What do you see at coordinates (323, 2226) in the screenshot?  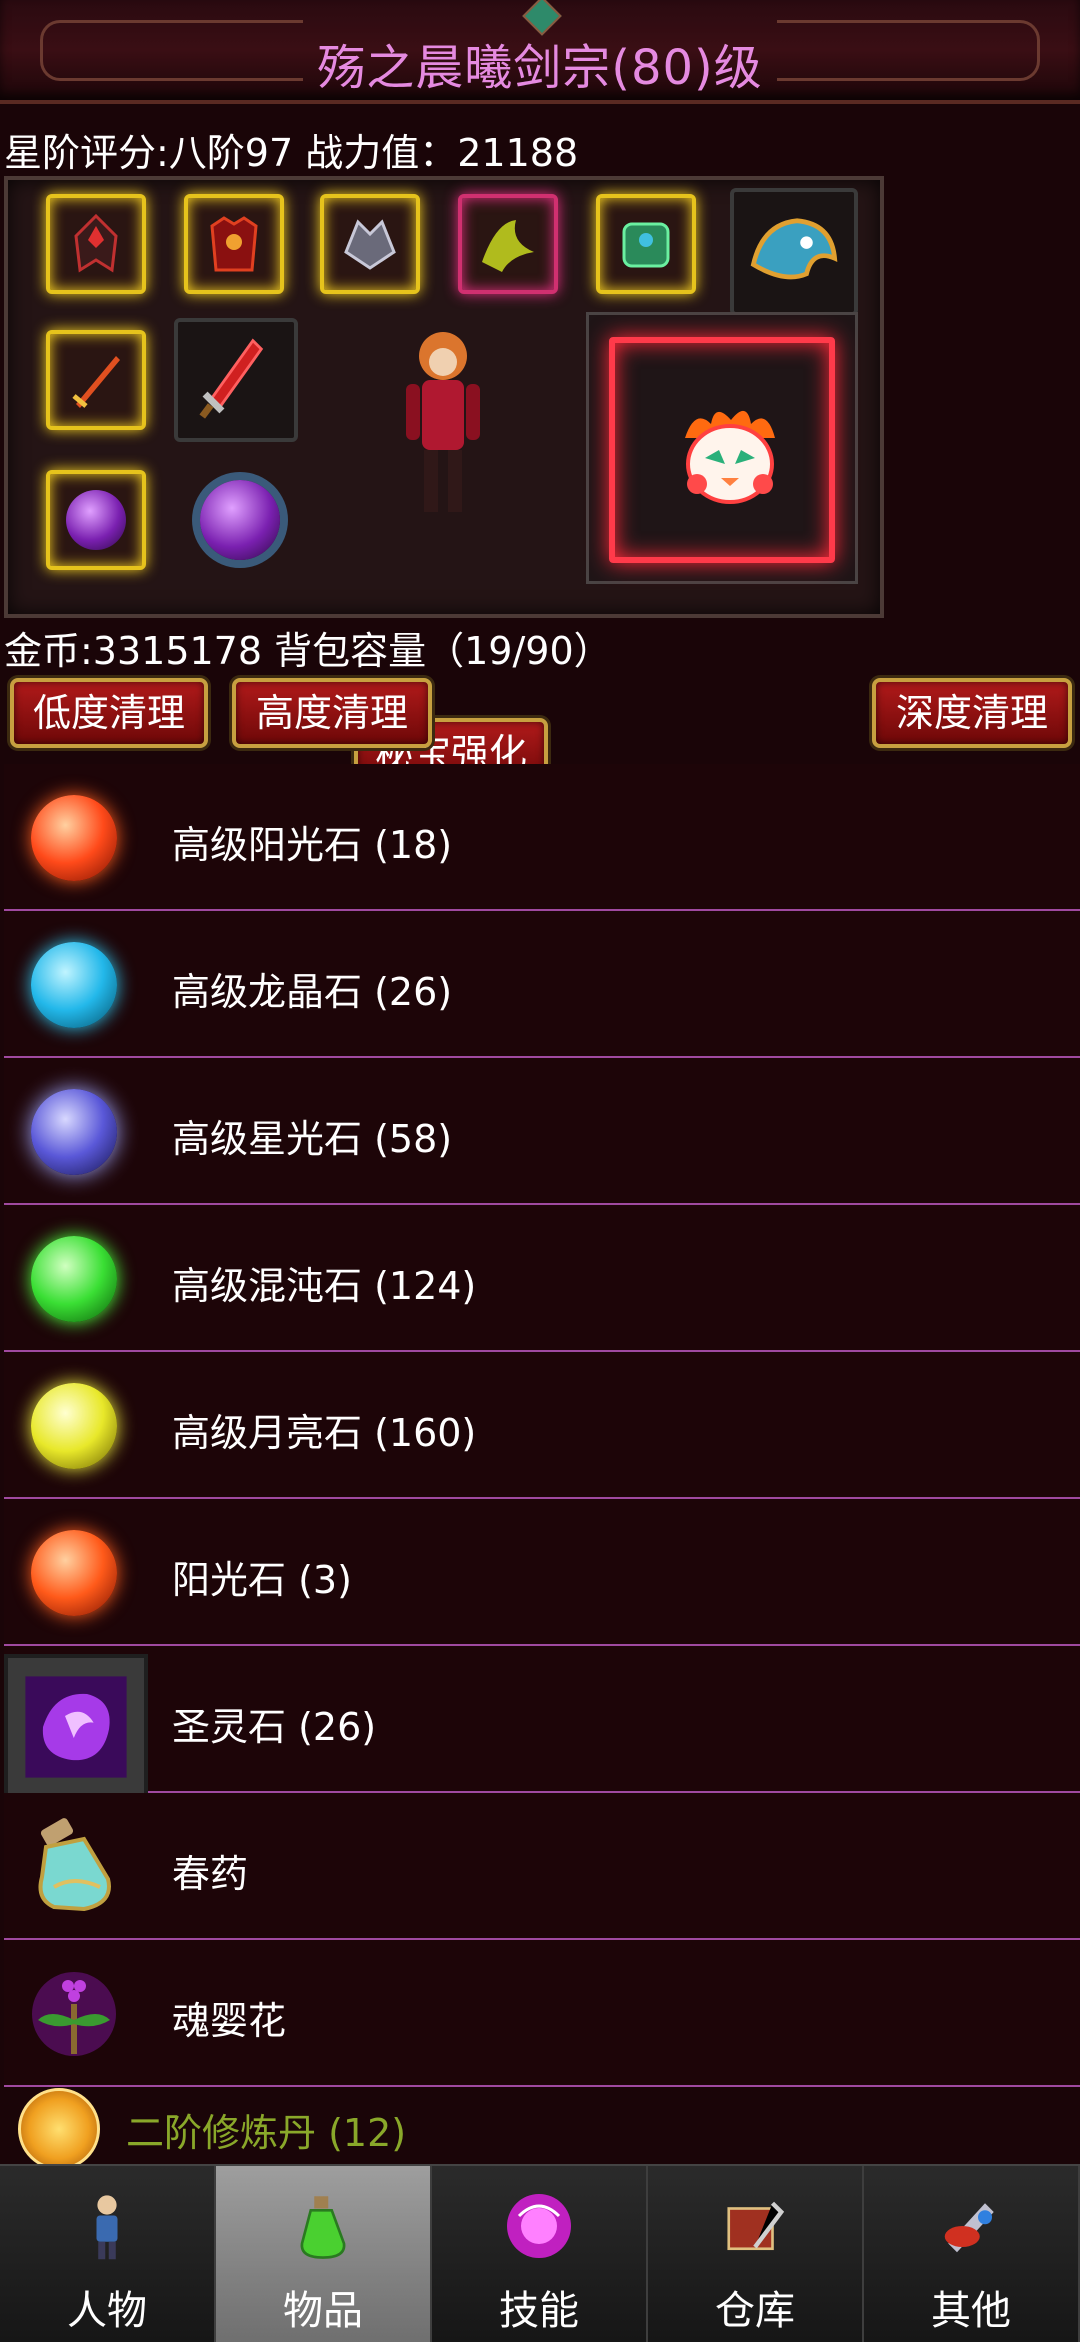 I see `items-potion-icon` at bounding box center [323, 2226].